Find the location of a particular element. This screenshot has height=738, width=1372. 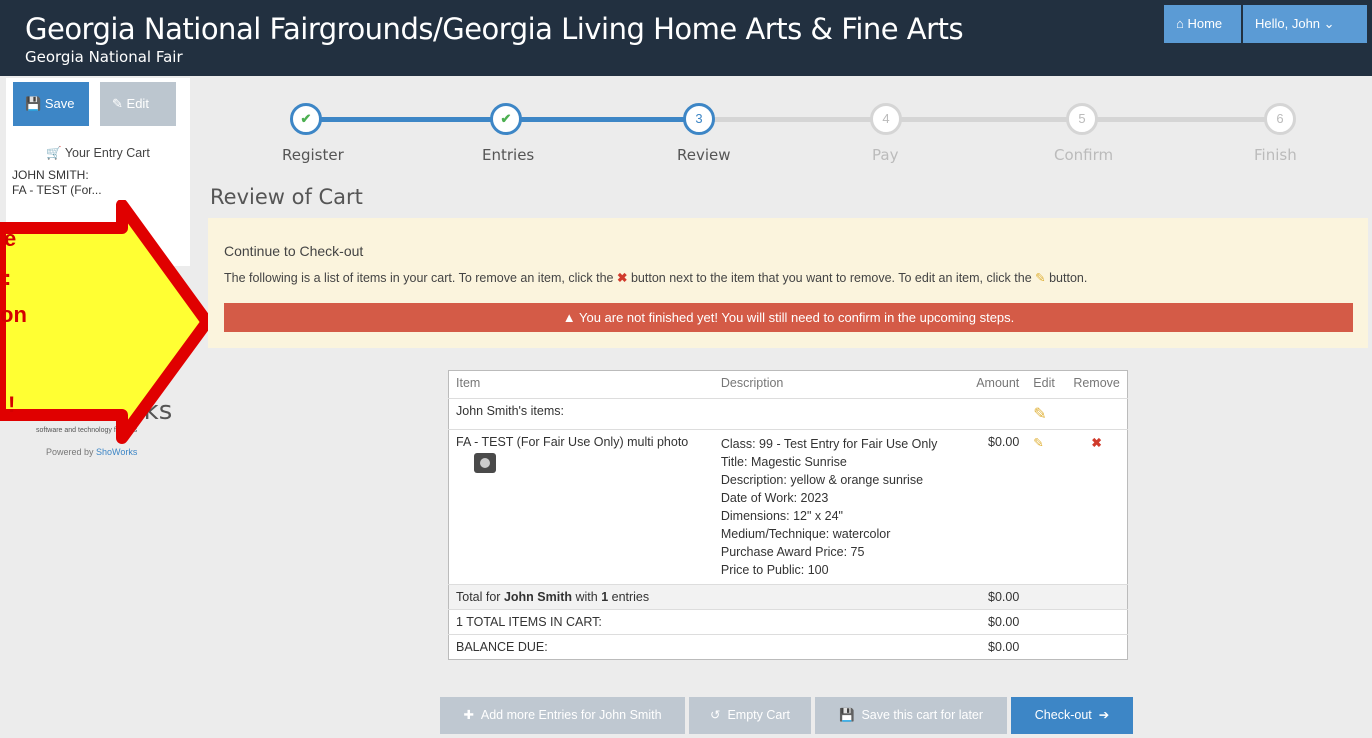

checkout-button: Check-out ➔ is located at coordinates (1072, 715).